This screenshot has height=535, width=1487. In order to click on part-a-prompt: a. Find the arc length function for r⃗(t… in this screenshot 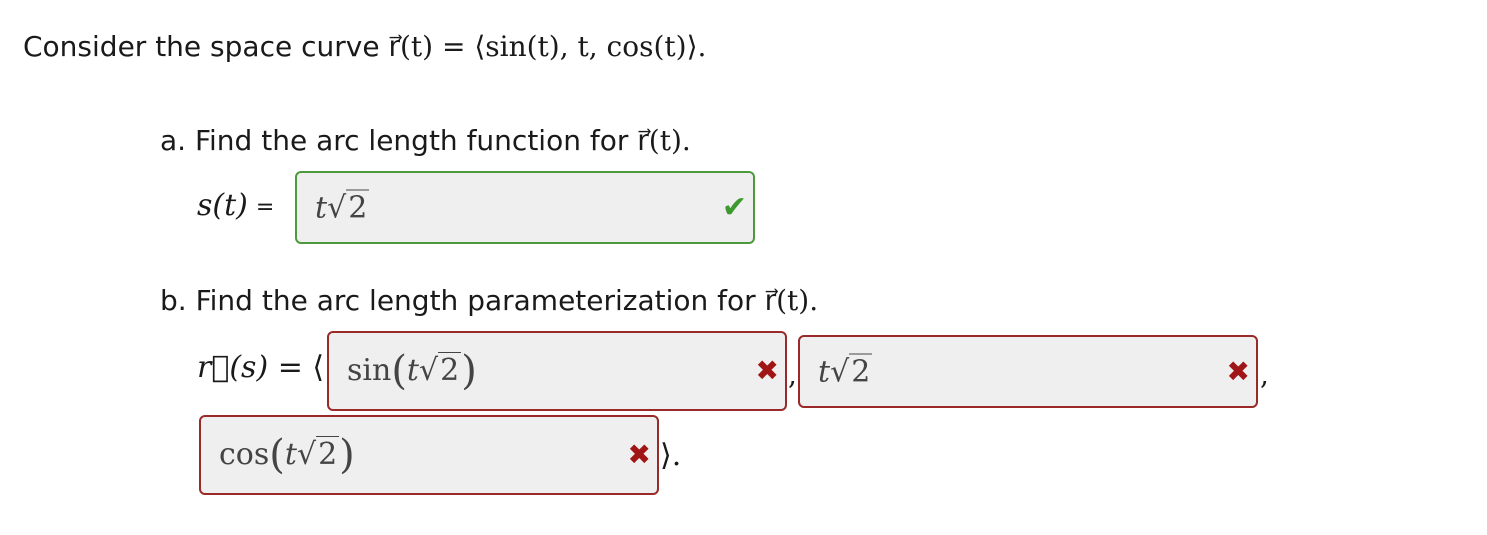, I will do `click(425, 140)`.